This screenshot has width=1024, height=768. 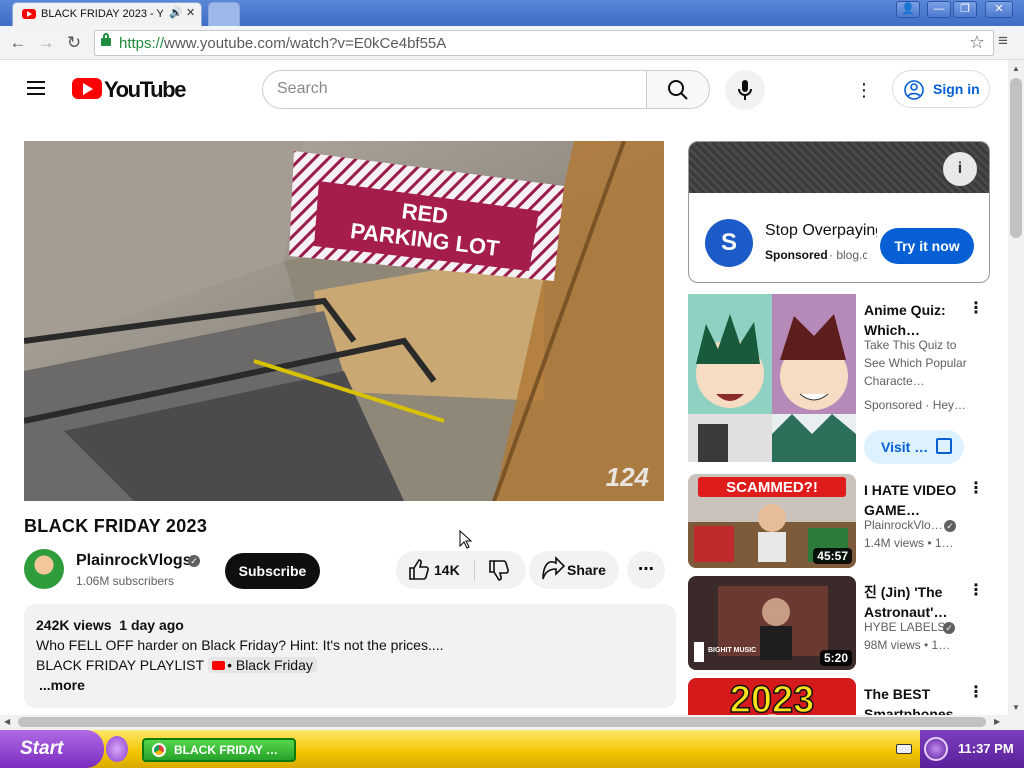 What do you see at coordinates (46, 43) in the screenshot?
I see `forward-arrow-icon: →` at bounding box center [46, 43].